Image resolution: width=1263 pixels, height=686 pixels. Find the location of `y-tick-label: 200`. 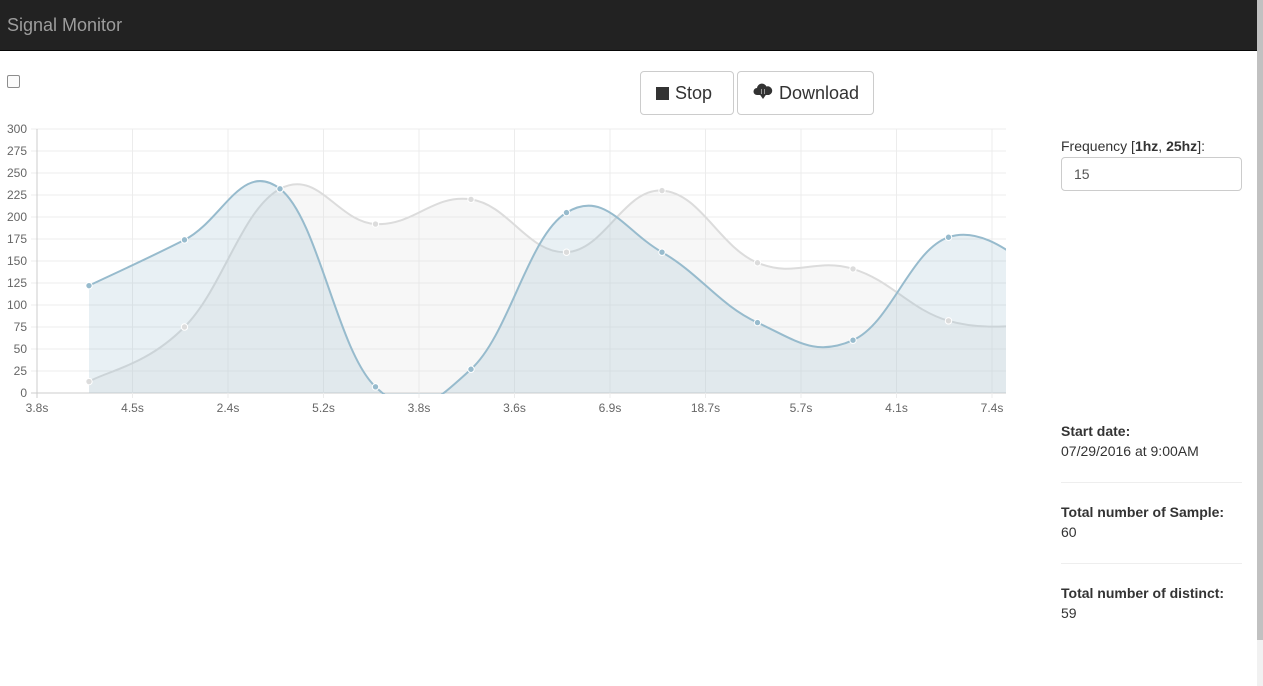

y-tick-label: 200 is located at coordinates (17, 217).